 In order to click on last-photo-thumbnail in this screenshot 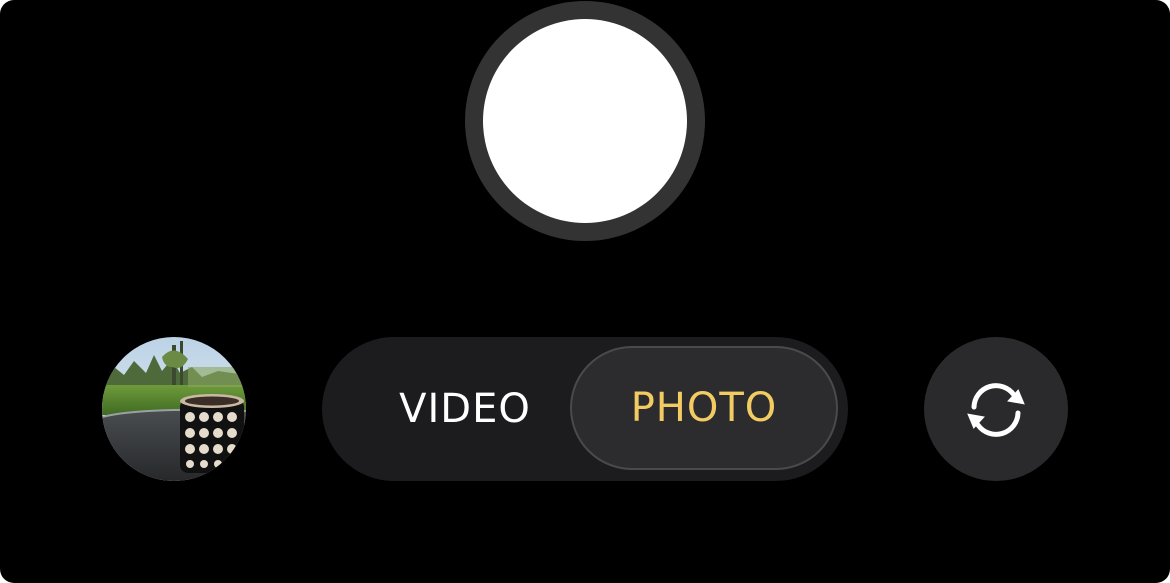, I will do `click(174, 409)`.